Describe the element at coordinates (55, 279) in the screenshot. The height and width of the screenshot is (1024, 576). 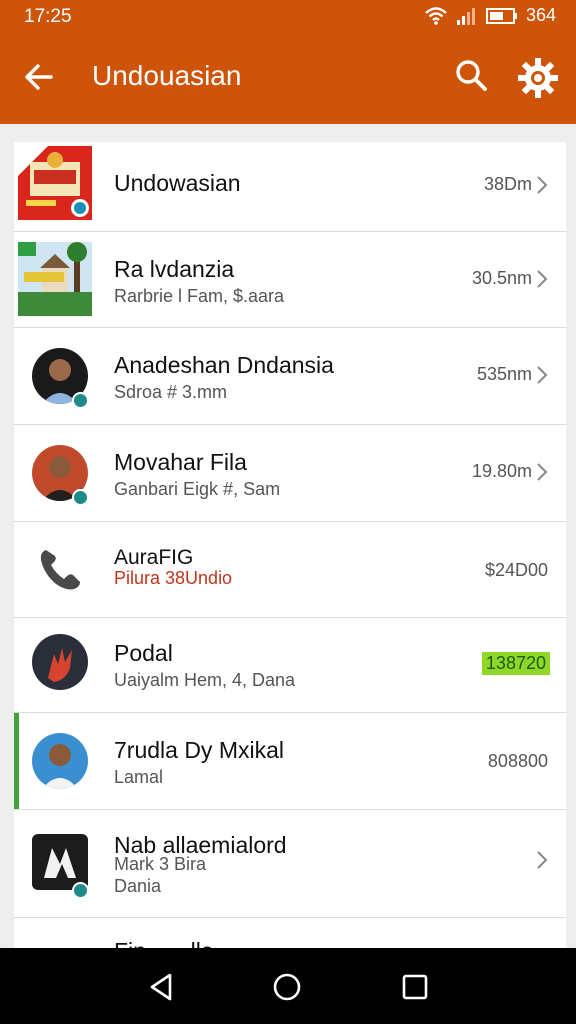
I see `temple-thumbnail` at that location.